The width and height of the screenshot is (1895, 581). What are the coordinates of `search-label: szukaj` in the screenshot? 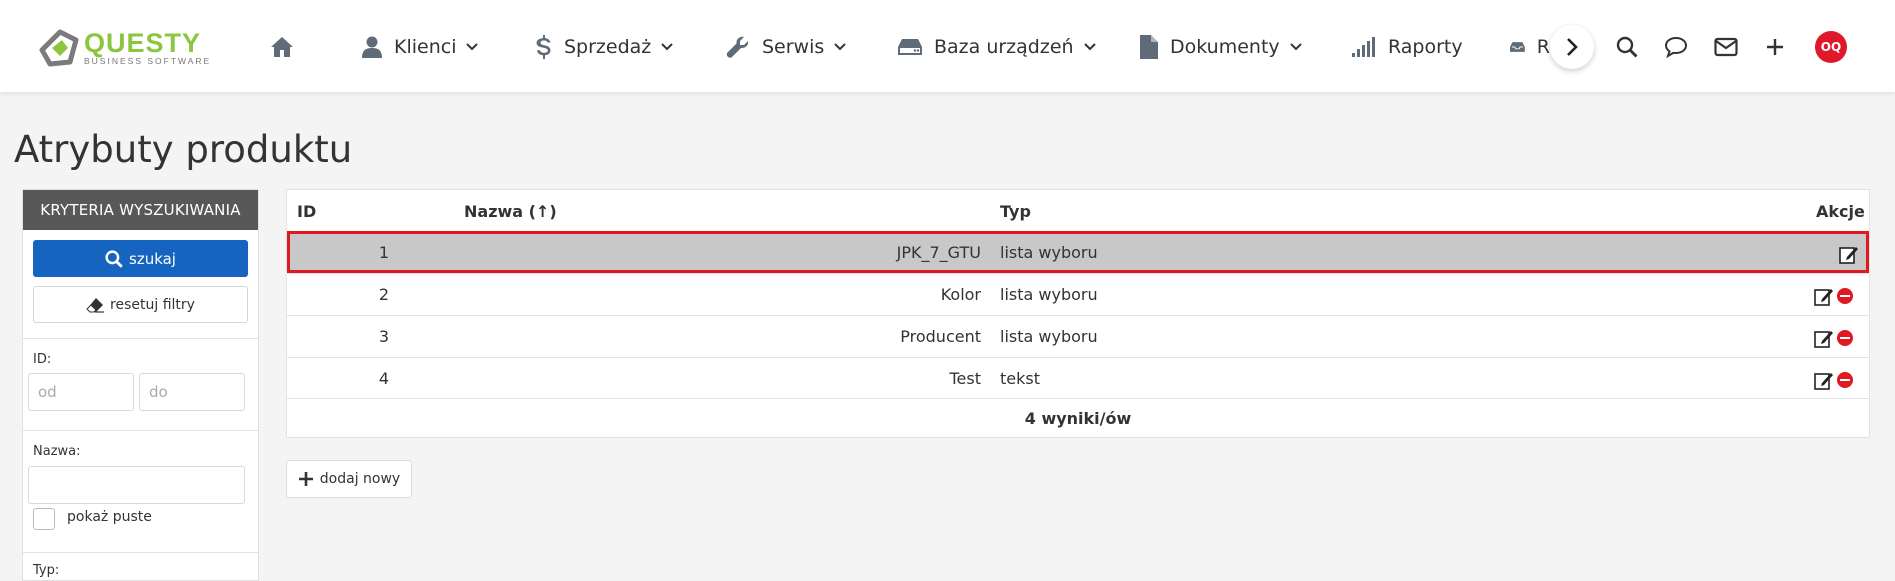 It's located at (152, 258).